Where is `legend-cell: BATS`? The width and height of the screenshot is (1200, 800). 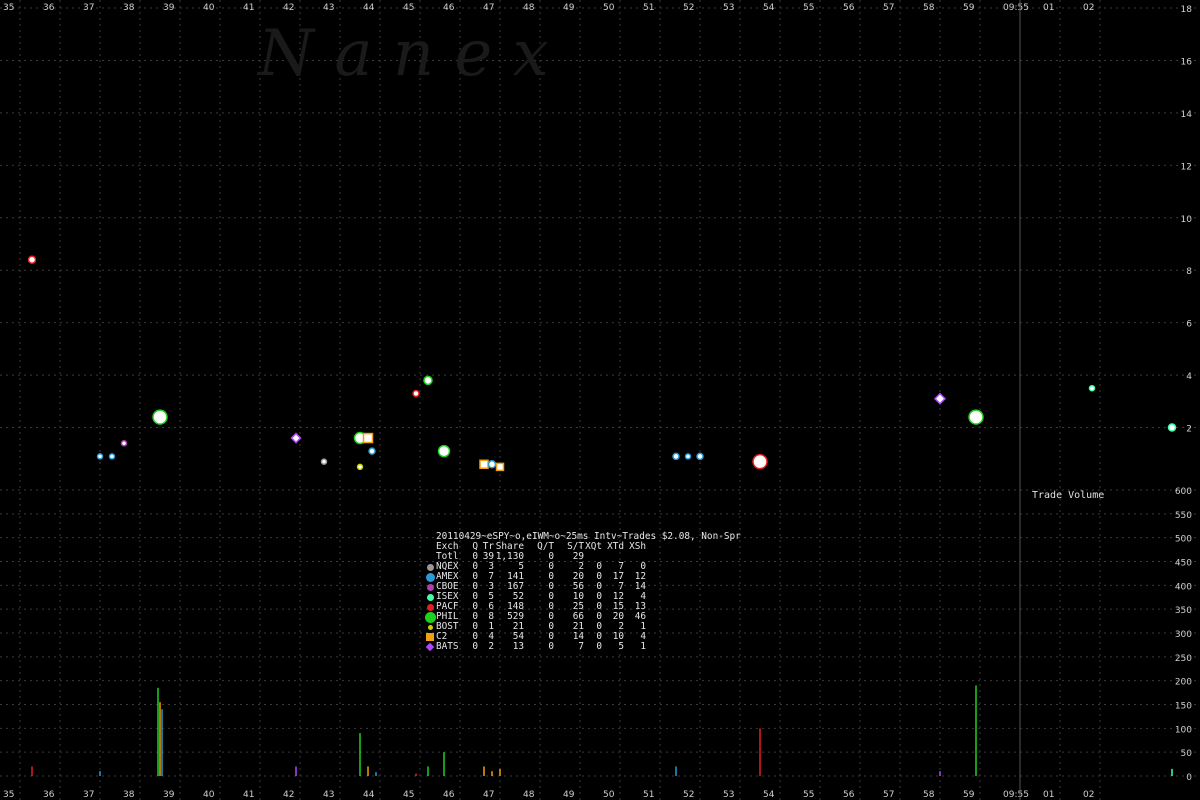 legend-cell: BATS is located at coordinates (447, 646).